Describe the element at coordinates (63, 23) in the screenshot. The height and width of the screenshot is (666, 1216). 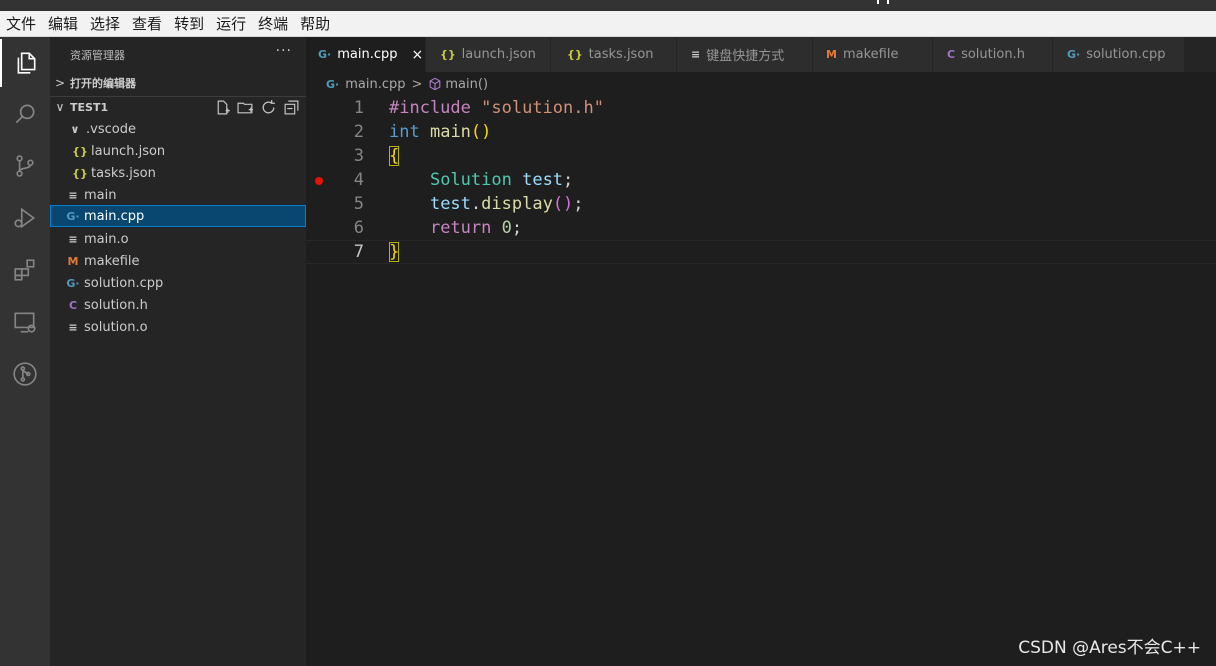
I see `menu-edit: 编辑` at that location.